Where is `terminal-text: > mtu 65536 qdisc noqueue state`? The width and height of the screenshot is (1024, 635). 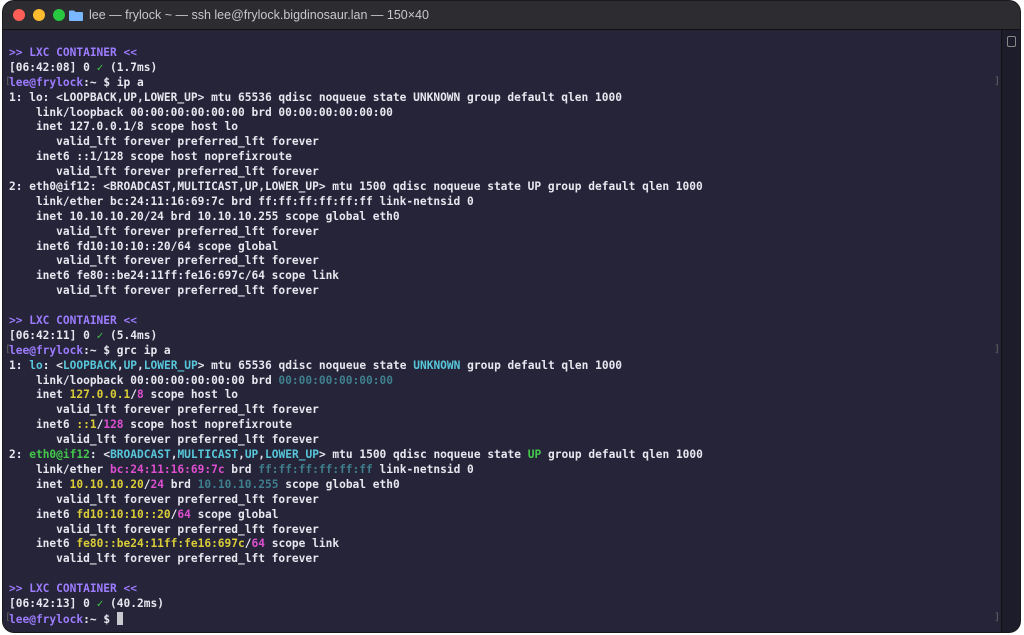 terminal-text: > mtu 65536 qdisc noqueue state is located at coordinates (305, 365).